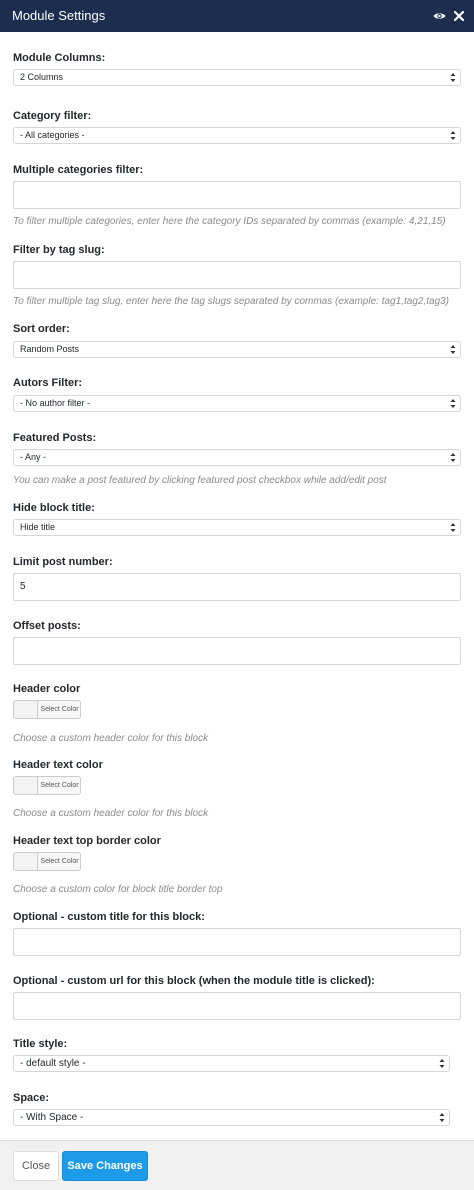  Describe the element at coordinates (237, 651) in the screenshot. I see `offset-posts-input` at that location.